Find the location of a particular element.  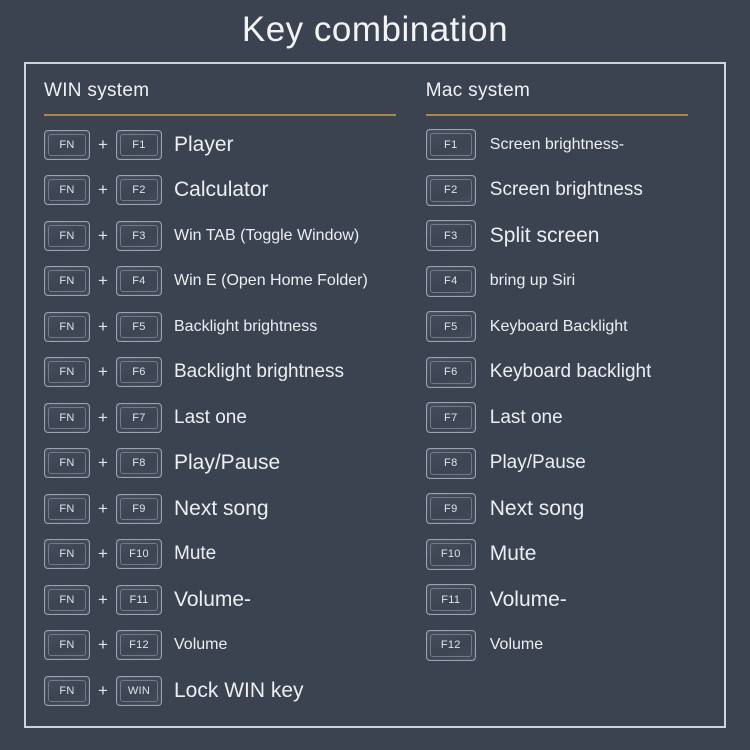

keycap-label: F5 is located at coordinates (451, 326).